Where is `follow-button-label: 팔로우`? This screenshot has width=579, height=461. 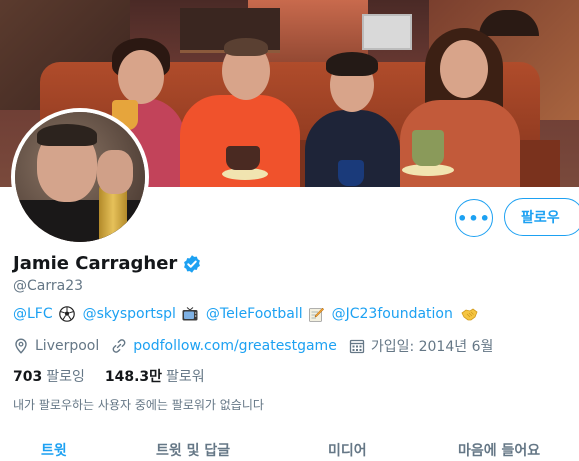 follow-button-label: 팔로우 is located at coordinates (540, 218).